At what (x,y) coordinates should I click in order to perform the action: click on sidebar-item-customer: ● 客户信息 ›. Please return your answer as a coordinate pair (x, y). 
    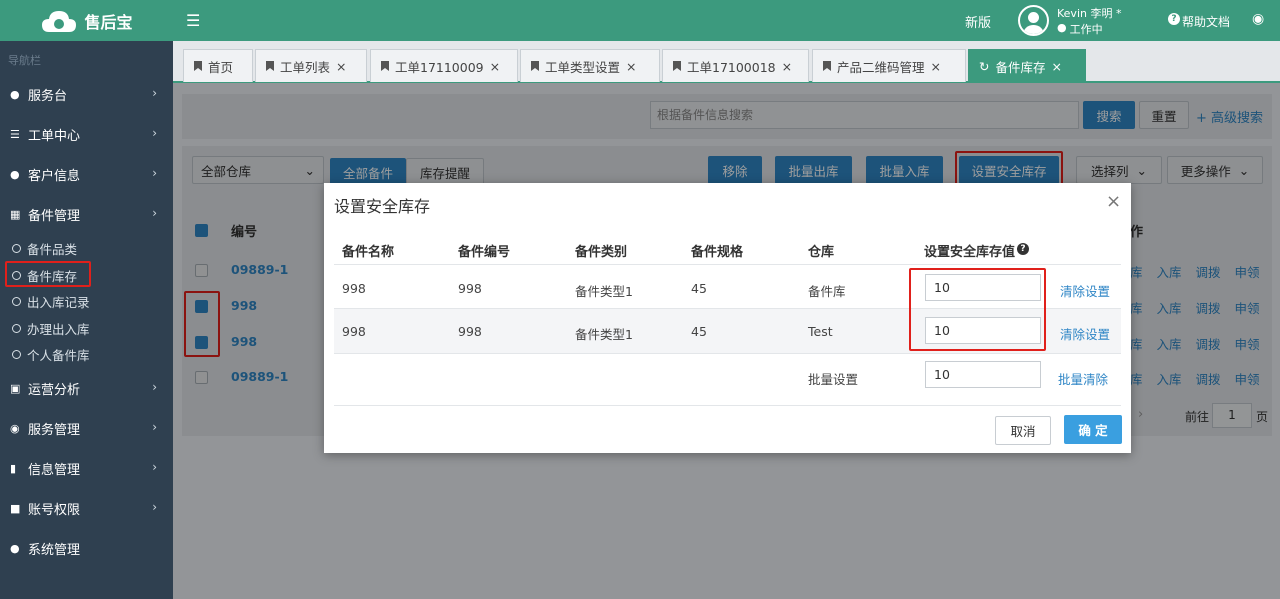
    Looking at the image, I should click on (86, 174).